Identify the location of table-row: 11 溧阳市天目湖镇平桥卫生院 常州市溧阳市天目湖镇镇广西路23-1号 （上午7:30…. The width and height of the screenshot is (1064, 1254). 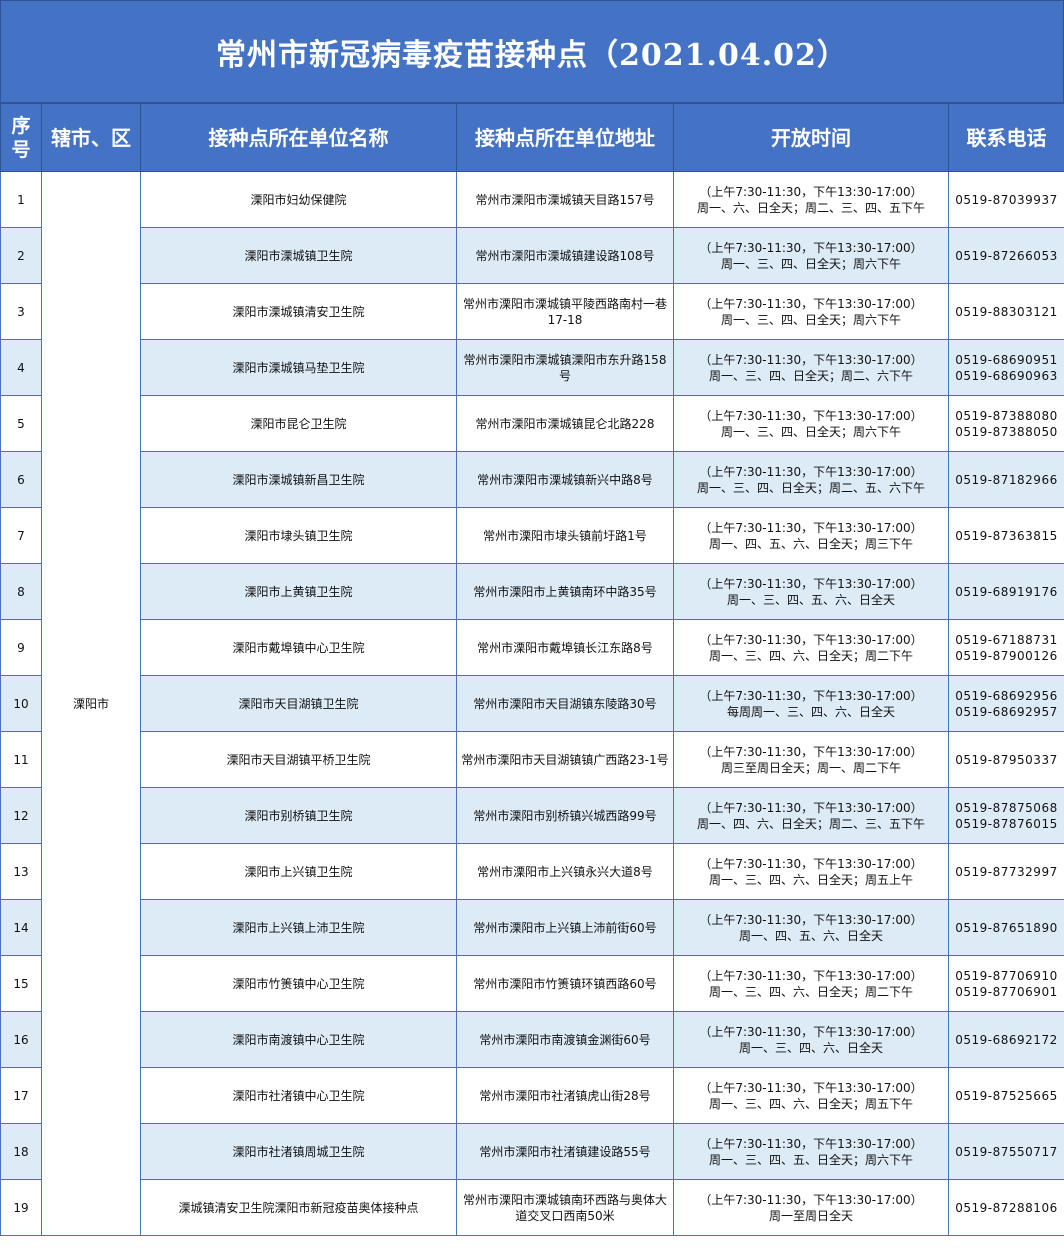
(532, 759).